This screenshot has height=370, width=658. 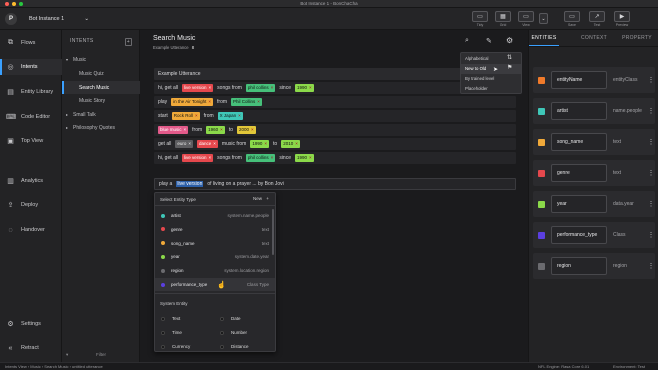 I want to click on intent-item: Music Story, so click(x=101, y=100).